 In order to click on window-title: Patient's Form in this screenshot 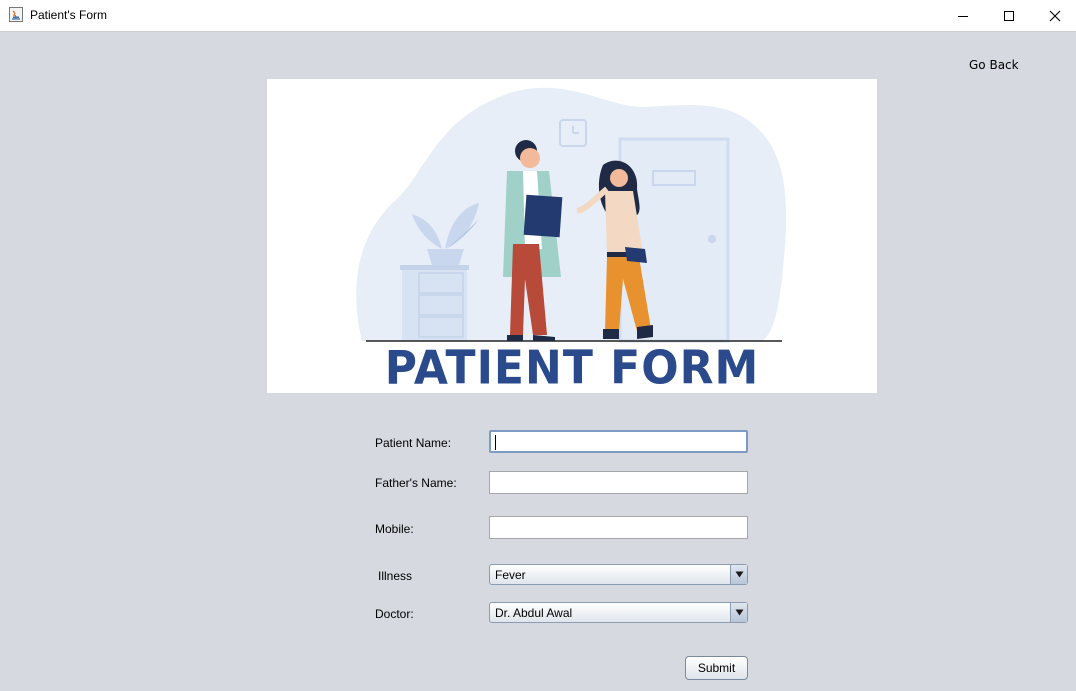, I will do `click(68, 15)`.